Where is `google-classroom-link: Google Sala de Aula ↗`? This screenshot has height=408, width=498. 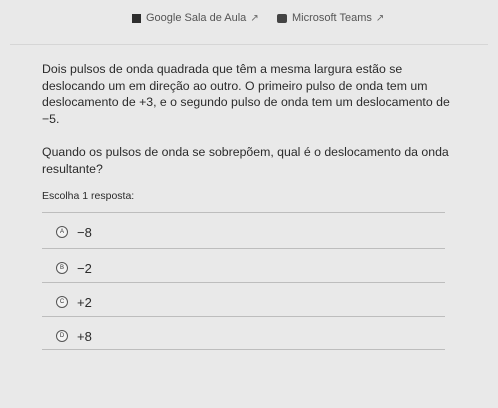 google-classroom-link: Google Sala de Aula ↗ is located at coordinates (195, 18).